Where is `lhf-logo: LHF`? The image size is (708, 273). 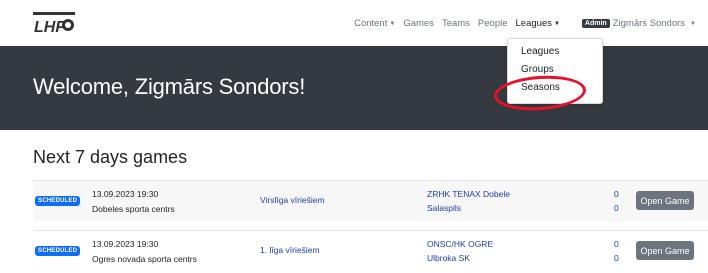 lhf-logo: LHF is located at coordinates (54, 23).